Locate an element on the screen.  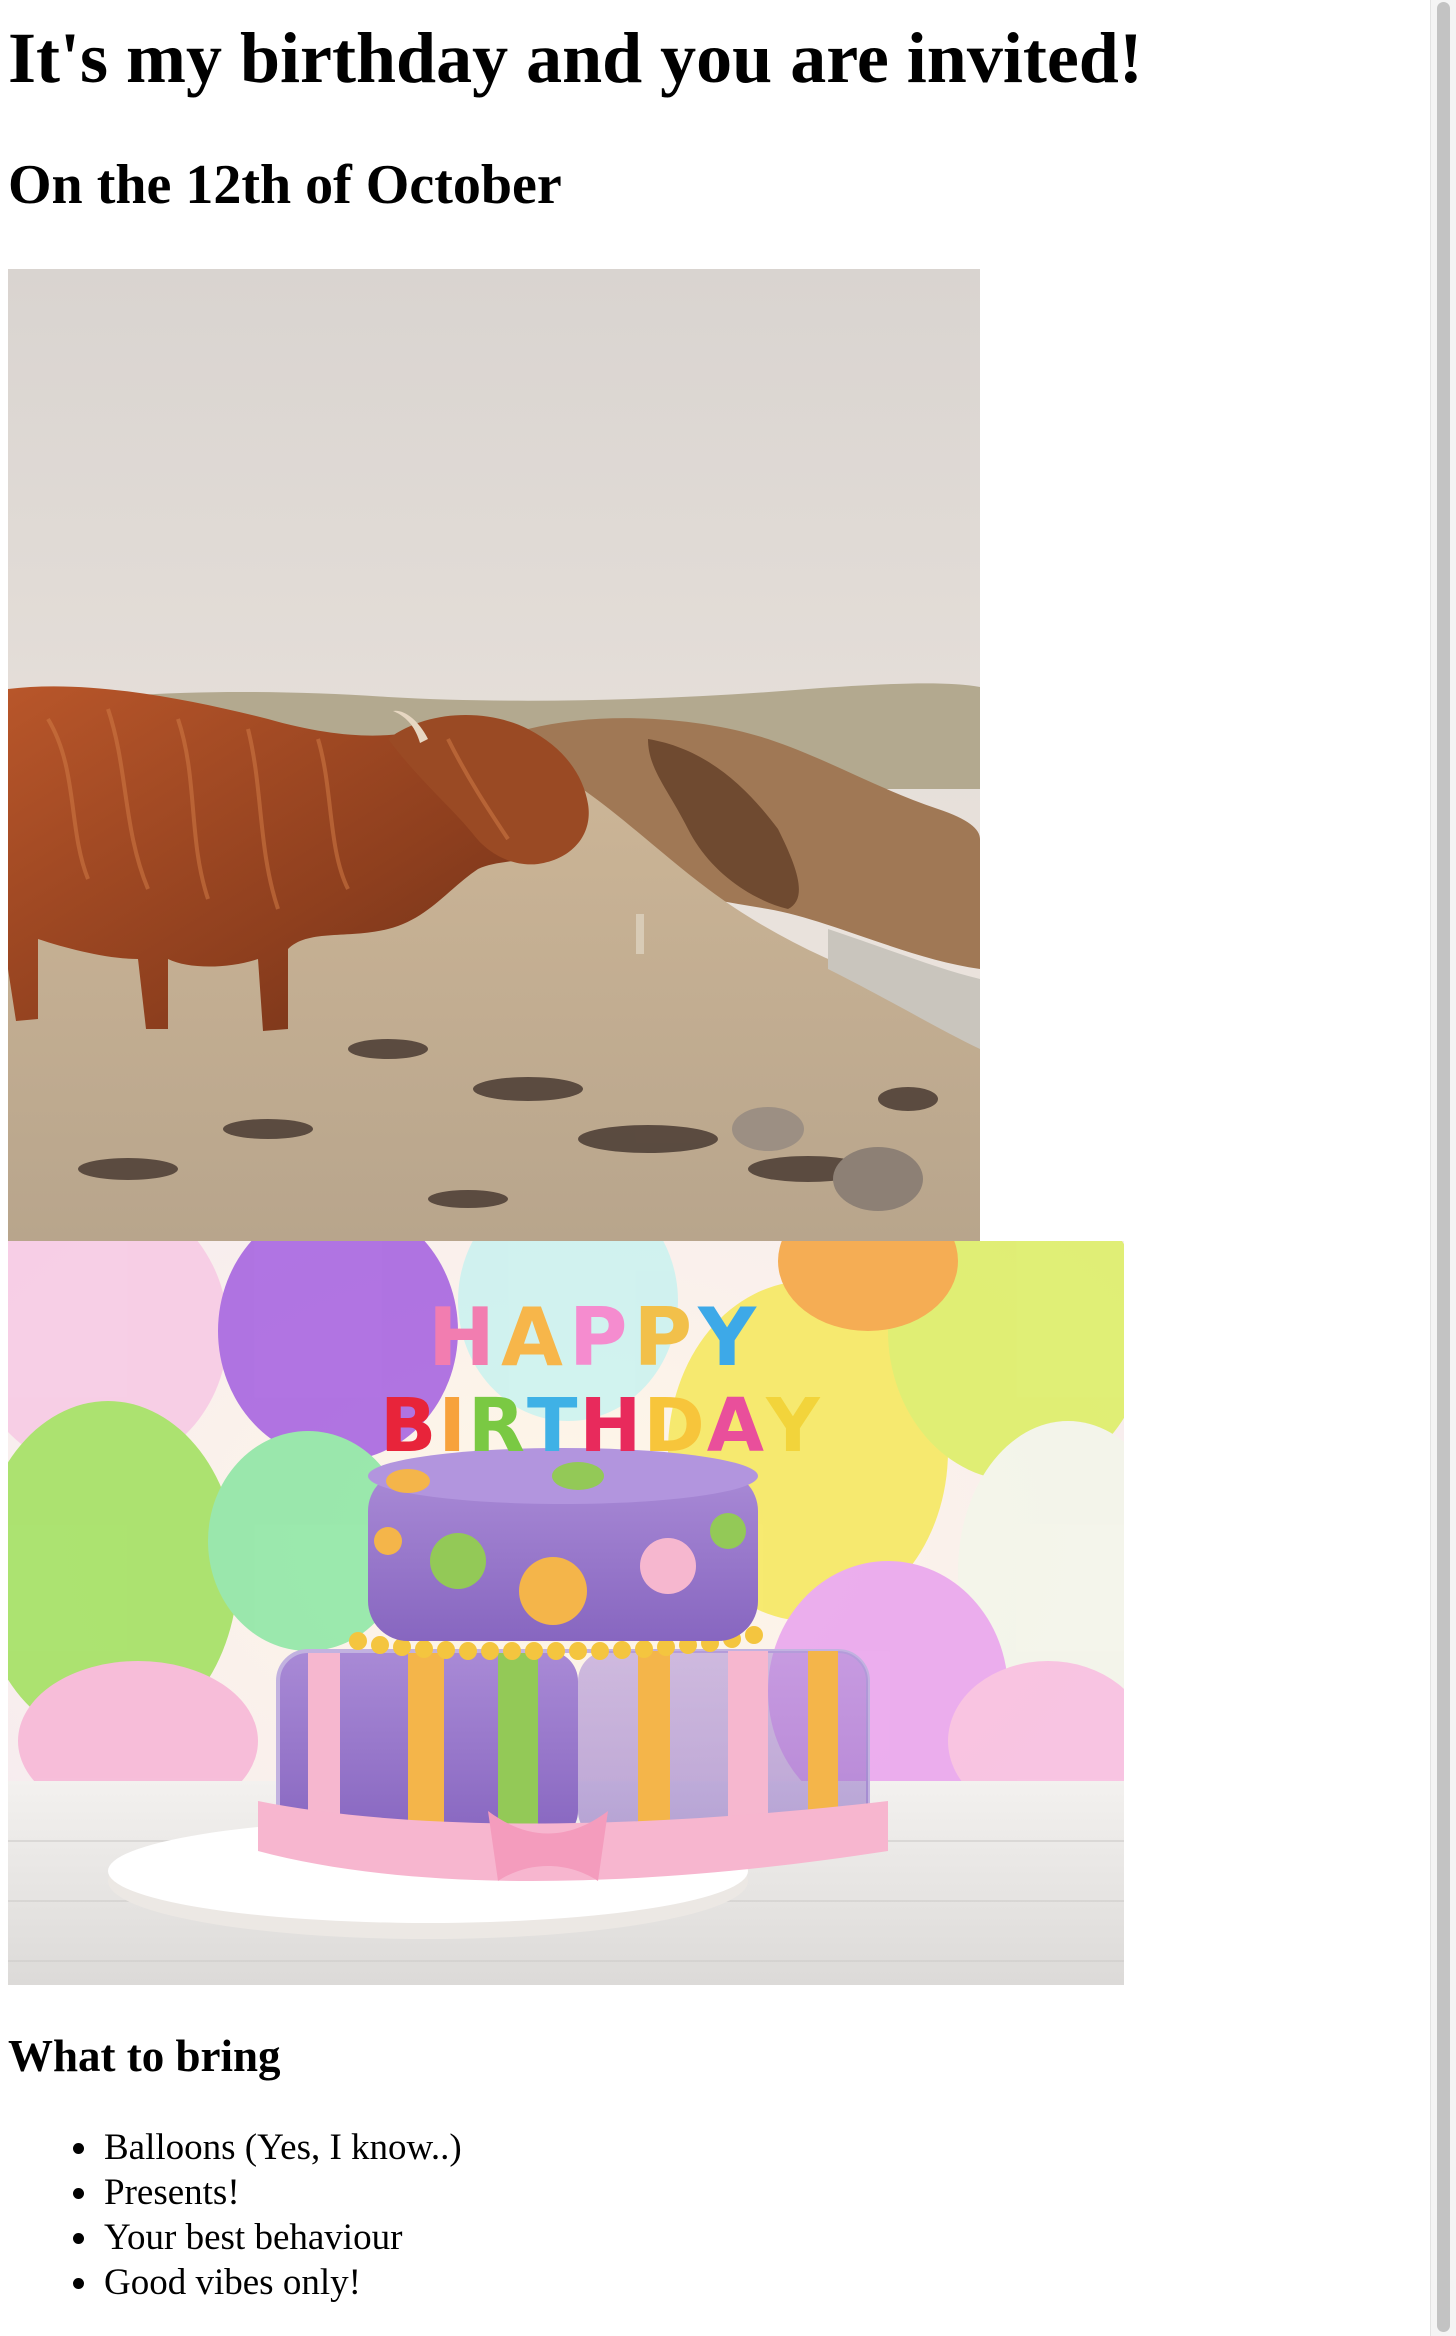
candle-letter: R is located at coordinates (496, 1426).